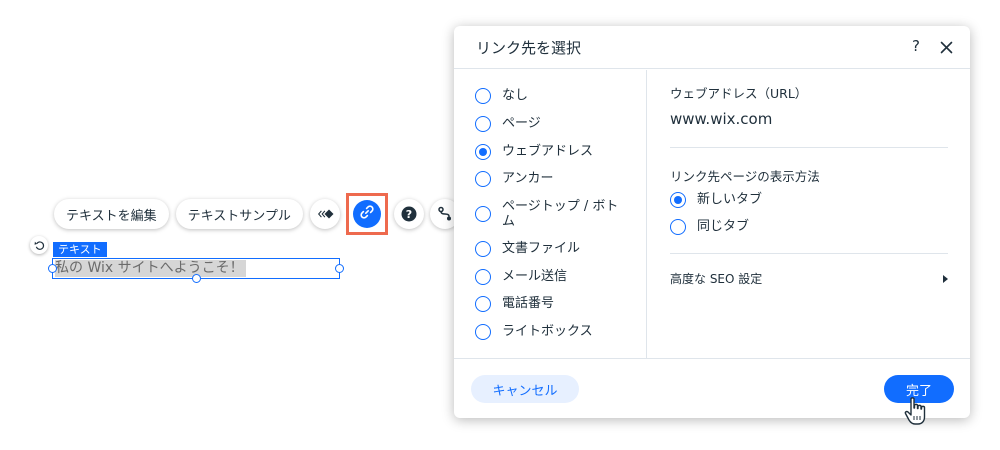 The width and height of the screenshot is (1000, 450). Describe the element at coordinates (945, 278) in the screenshot. I see `chevron-right-icon` at that location.